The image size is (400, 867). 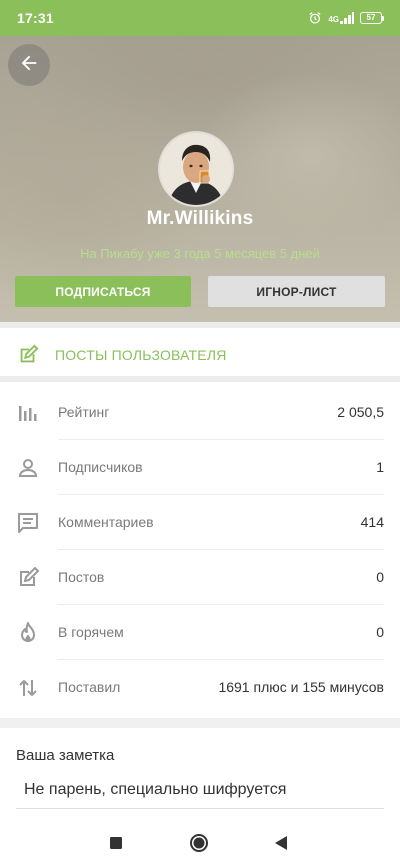 I want to click on stat-label: Подписчиков, so click(x=100, y=467).